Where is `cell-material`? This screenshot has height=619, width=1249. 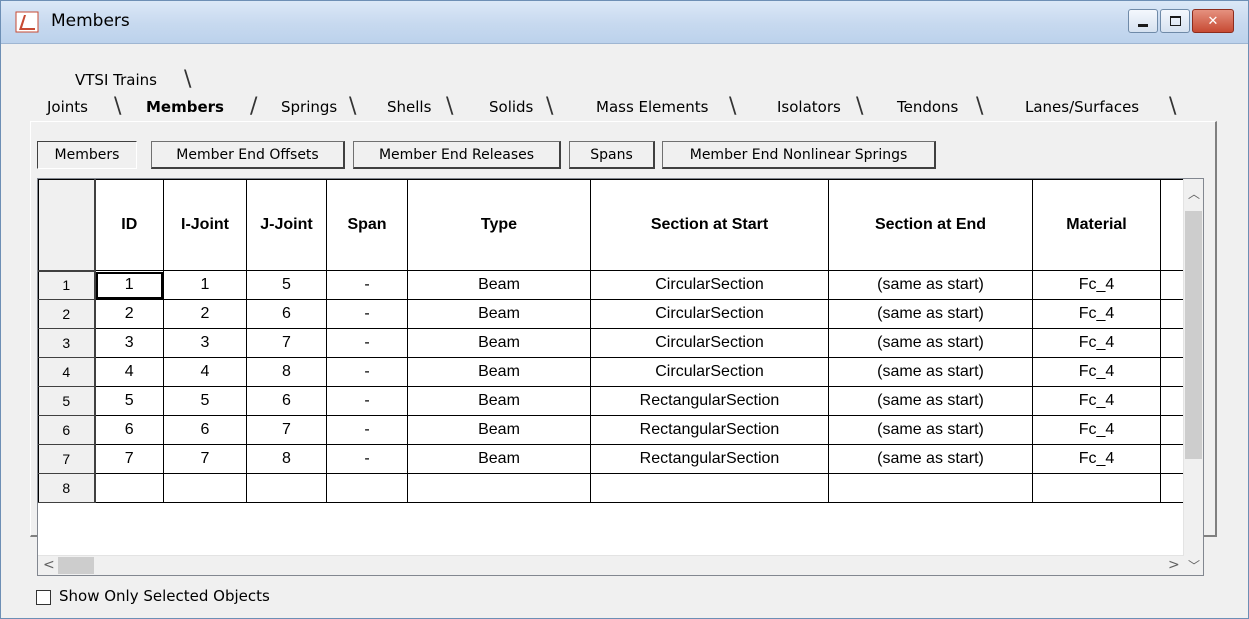 cell-material is located at coordinates (1096, 488).